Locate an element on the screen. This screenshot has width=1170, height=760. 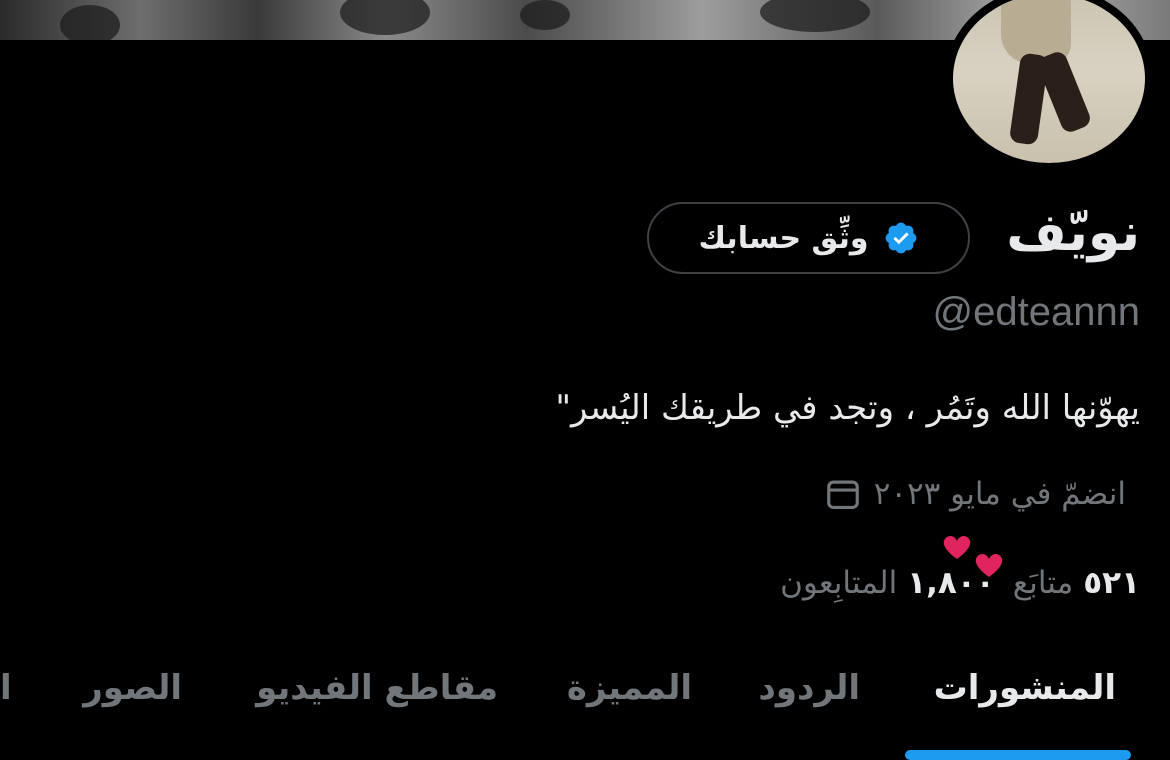
profile-avatar is located at coordinates (1049, 85).